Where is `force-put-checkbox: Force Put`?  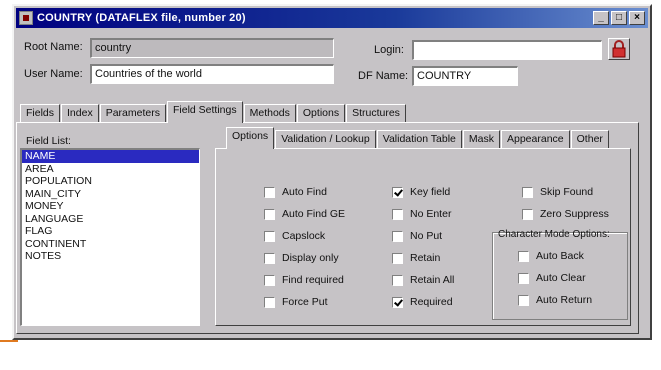
force-put-checkbox: Force Put is located at coordinates (296, 302).